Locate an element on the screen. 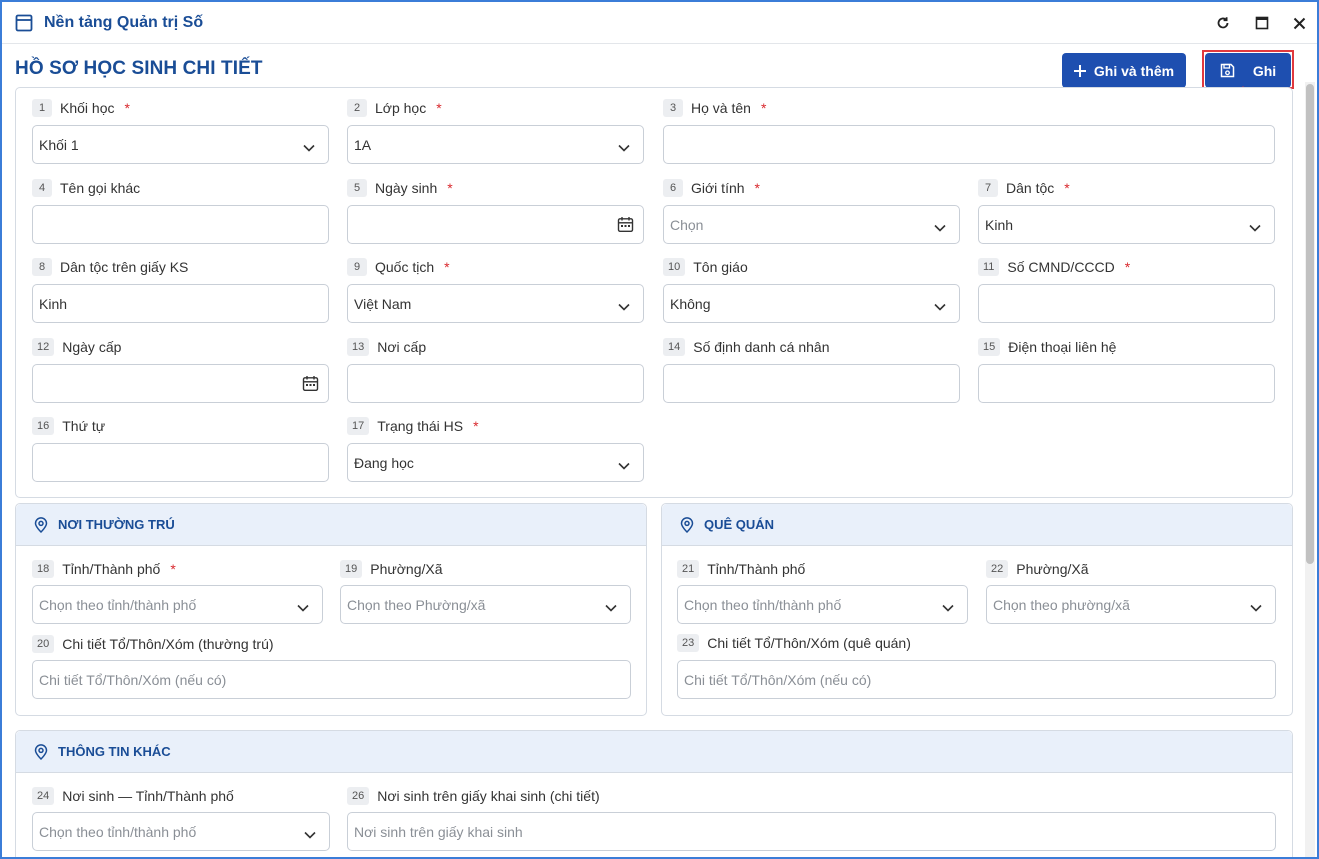 The height and width of the screenshot is (859, 1319). gioi-tinh-select: Chọn is located at coordinates (811, 224).